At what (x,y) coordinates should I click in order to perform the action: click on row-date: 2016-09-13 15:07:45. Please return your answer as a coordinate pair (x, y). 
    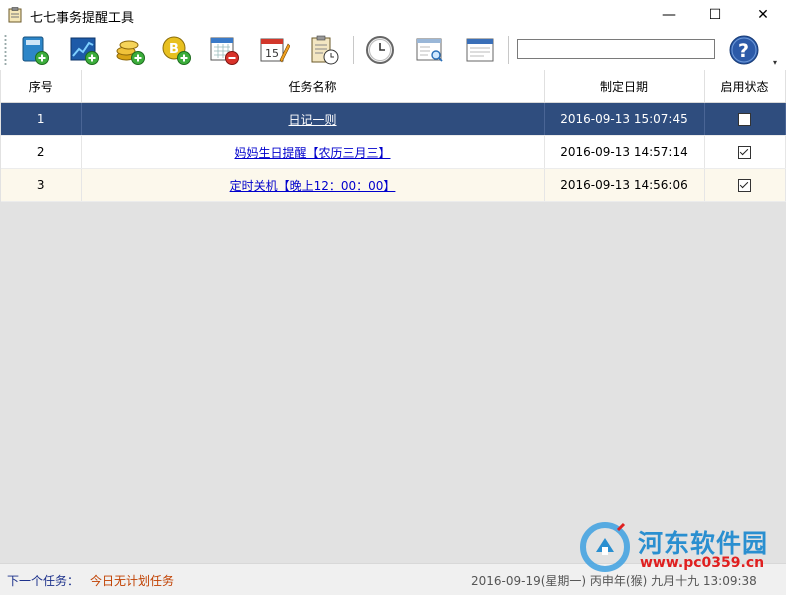
    Looking at the image, I should click on (624, 119).